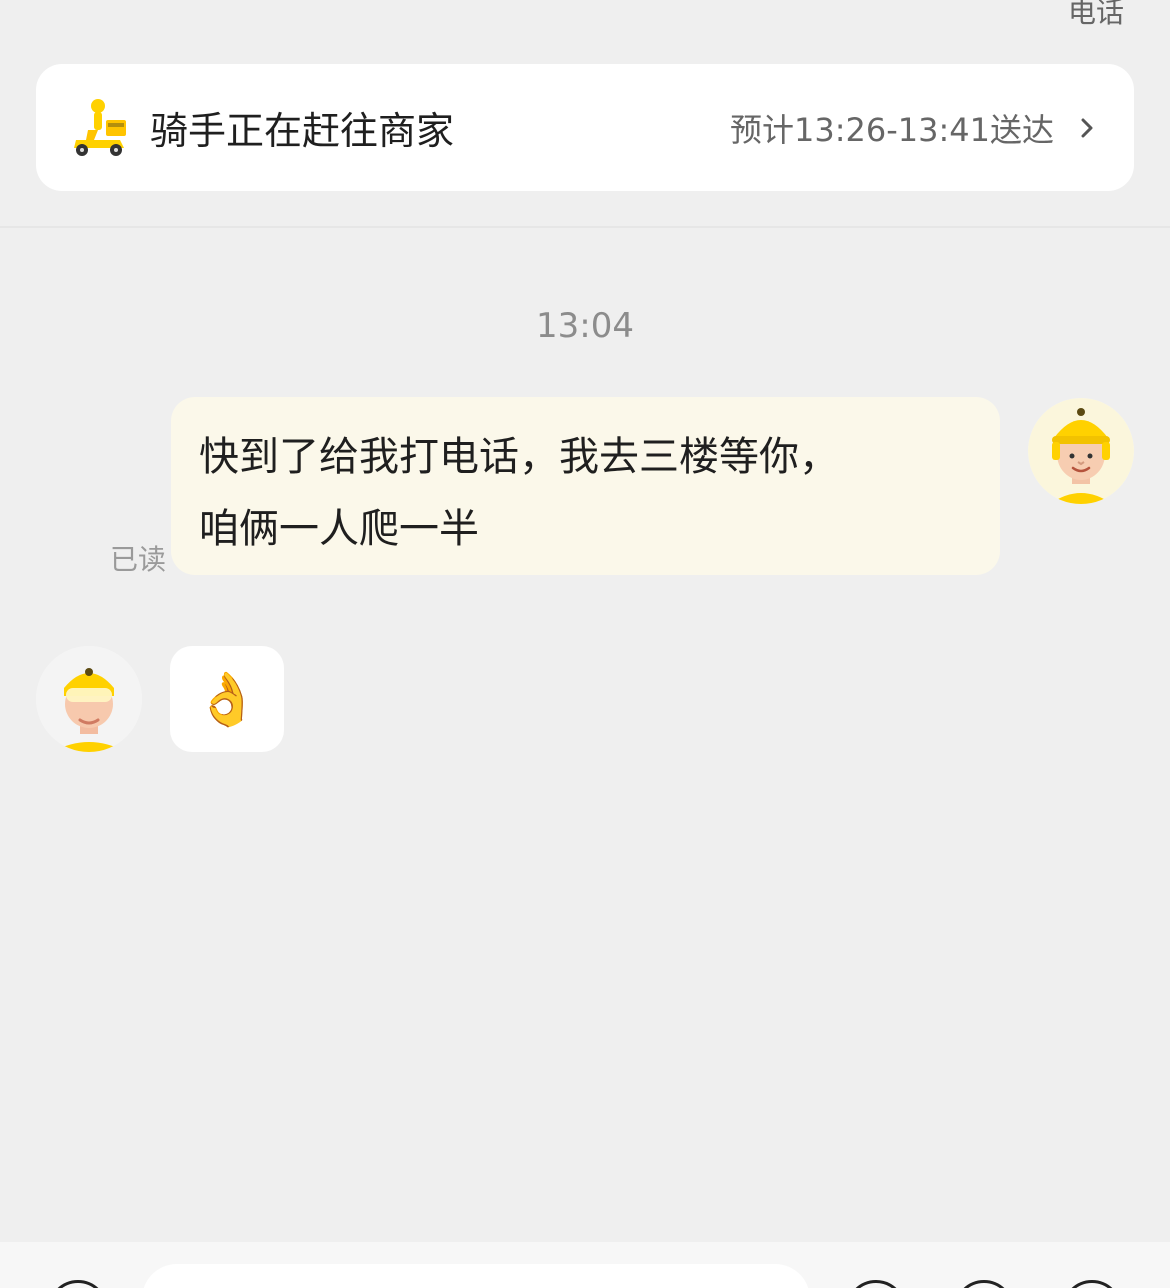 The image size is (1170, 1288). I want to click on voice-toggle-icon, so click(78, 1284).